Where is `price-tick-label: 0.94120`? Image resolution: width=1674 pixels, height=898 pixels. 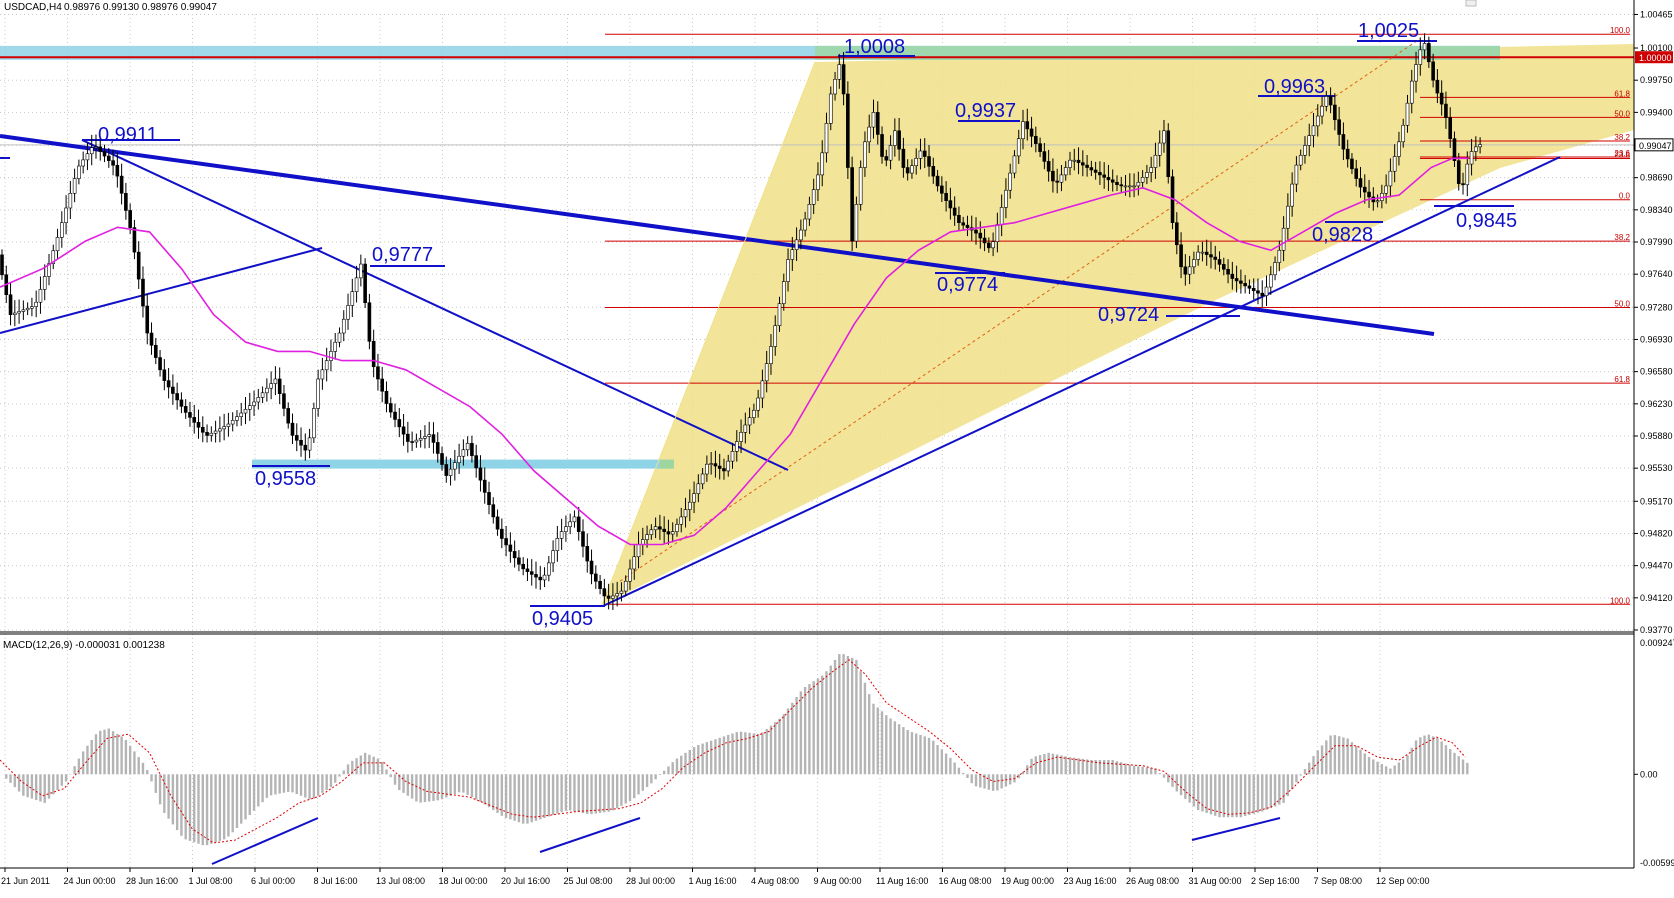 price-tick-label: 0.94120 is located at coordinates (1656, 598).